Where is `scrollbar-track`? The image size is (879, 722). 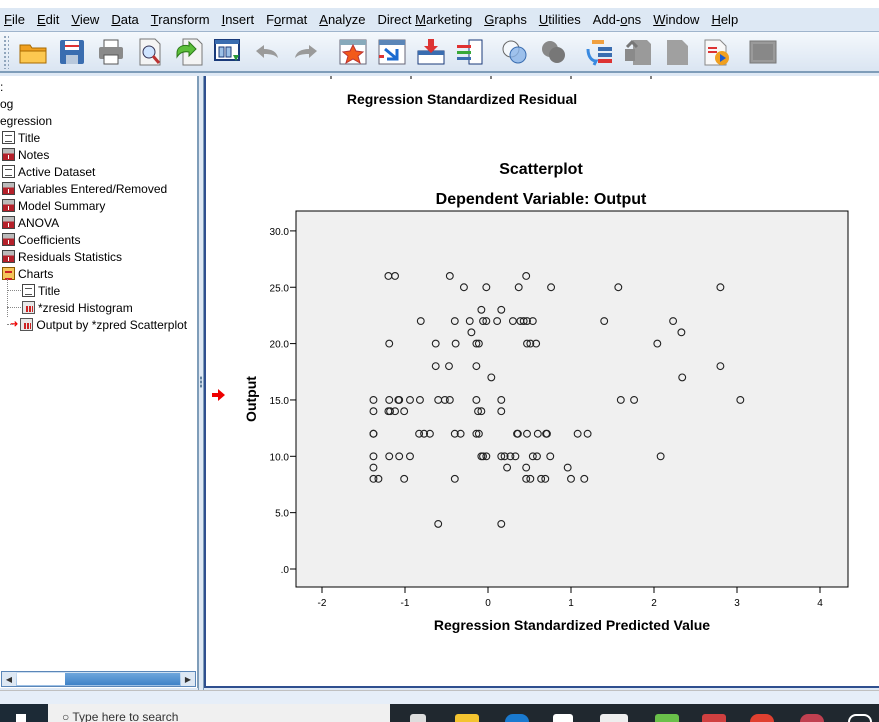 scrollbar-track is located at coordinates (122, 679).